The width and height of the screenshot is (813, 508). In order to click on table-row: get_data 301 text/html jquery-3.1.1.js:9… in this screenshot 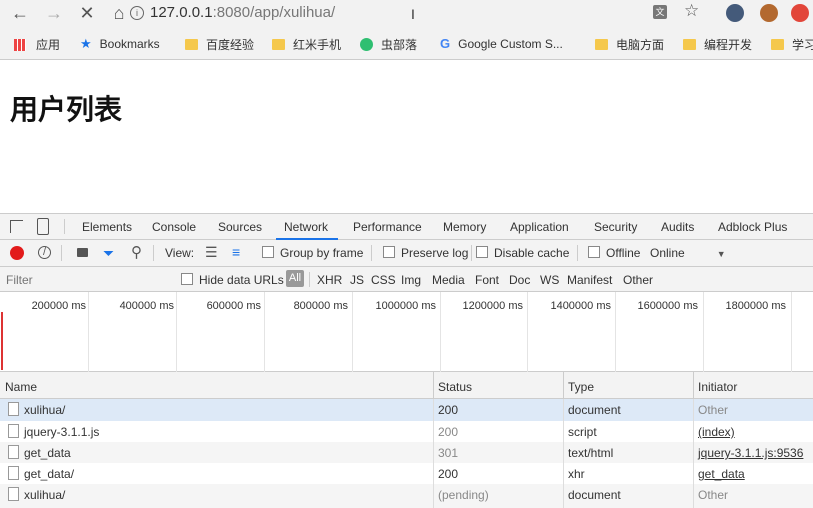, I will do `click(406, 452)`.